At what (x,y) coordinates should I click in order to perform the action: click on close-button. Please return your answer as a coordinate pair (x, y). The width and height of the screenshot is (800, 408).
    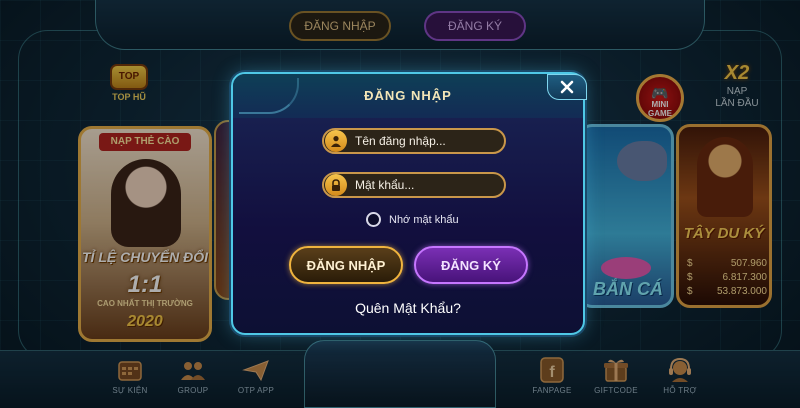
    Looking at the image, I should click on (567, 87).